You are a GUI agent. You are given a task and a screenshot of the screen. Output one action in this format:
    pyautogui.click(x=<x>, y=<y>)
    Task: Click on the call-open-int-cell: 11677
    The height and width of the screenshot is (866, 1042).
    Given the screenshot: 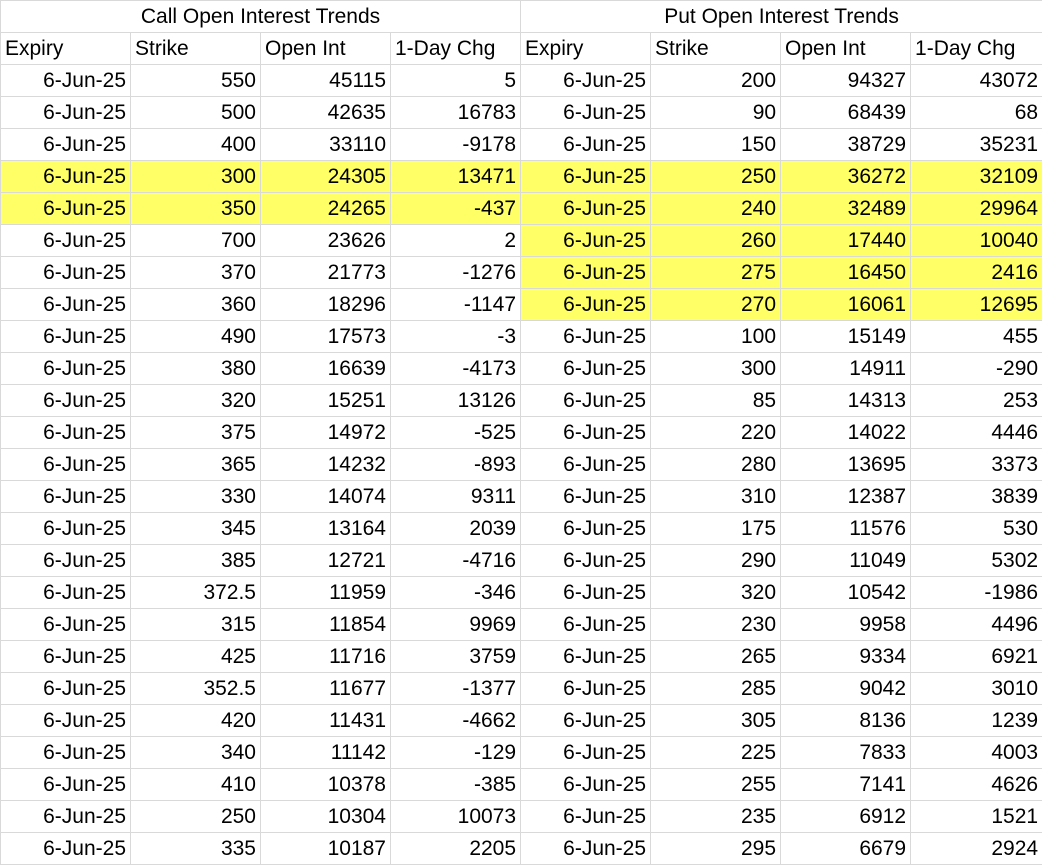 What is the action you would take?
    pyautogui.click(x=325, y=688)
    